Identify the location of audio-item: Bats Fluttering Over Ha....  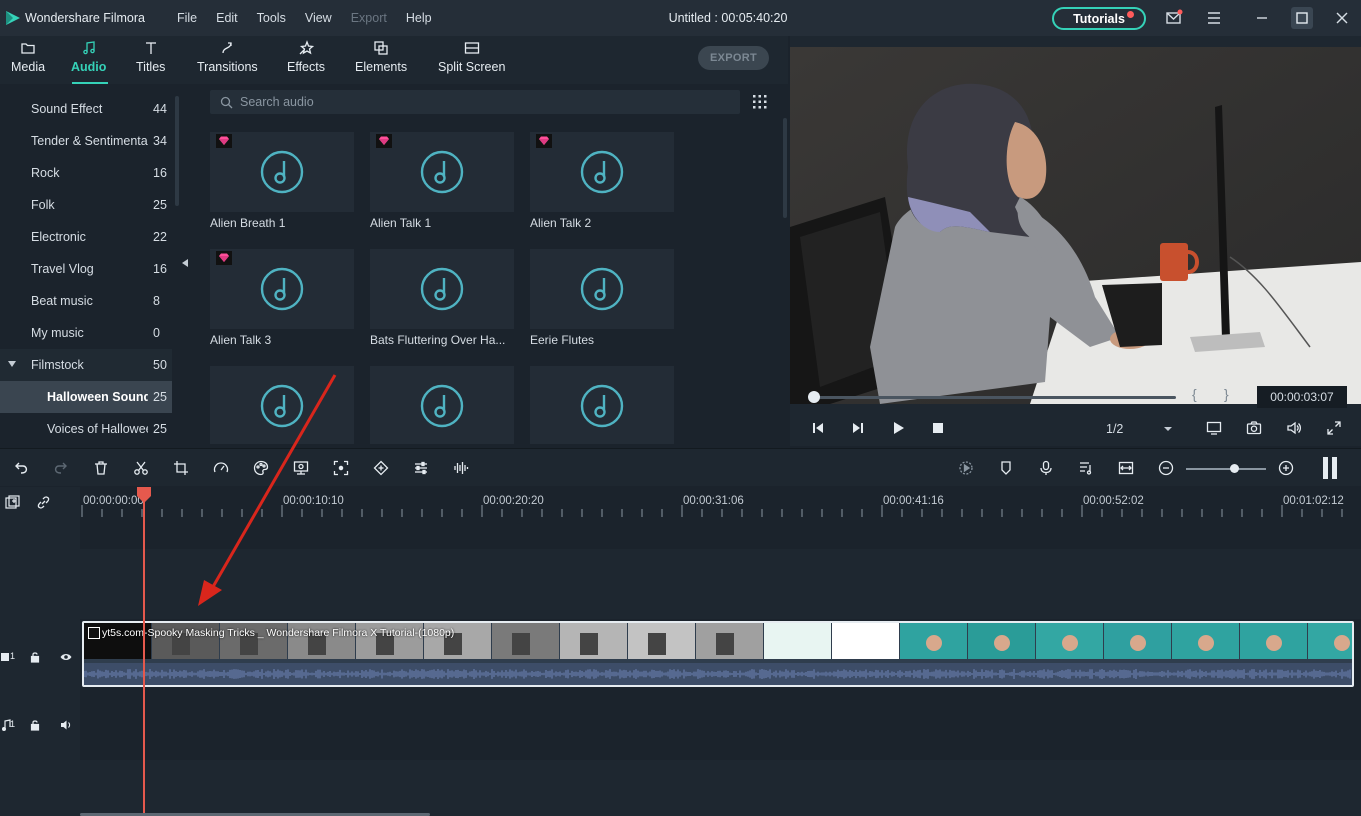
(442, 298).